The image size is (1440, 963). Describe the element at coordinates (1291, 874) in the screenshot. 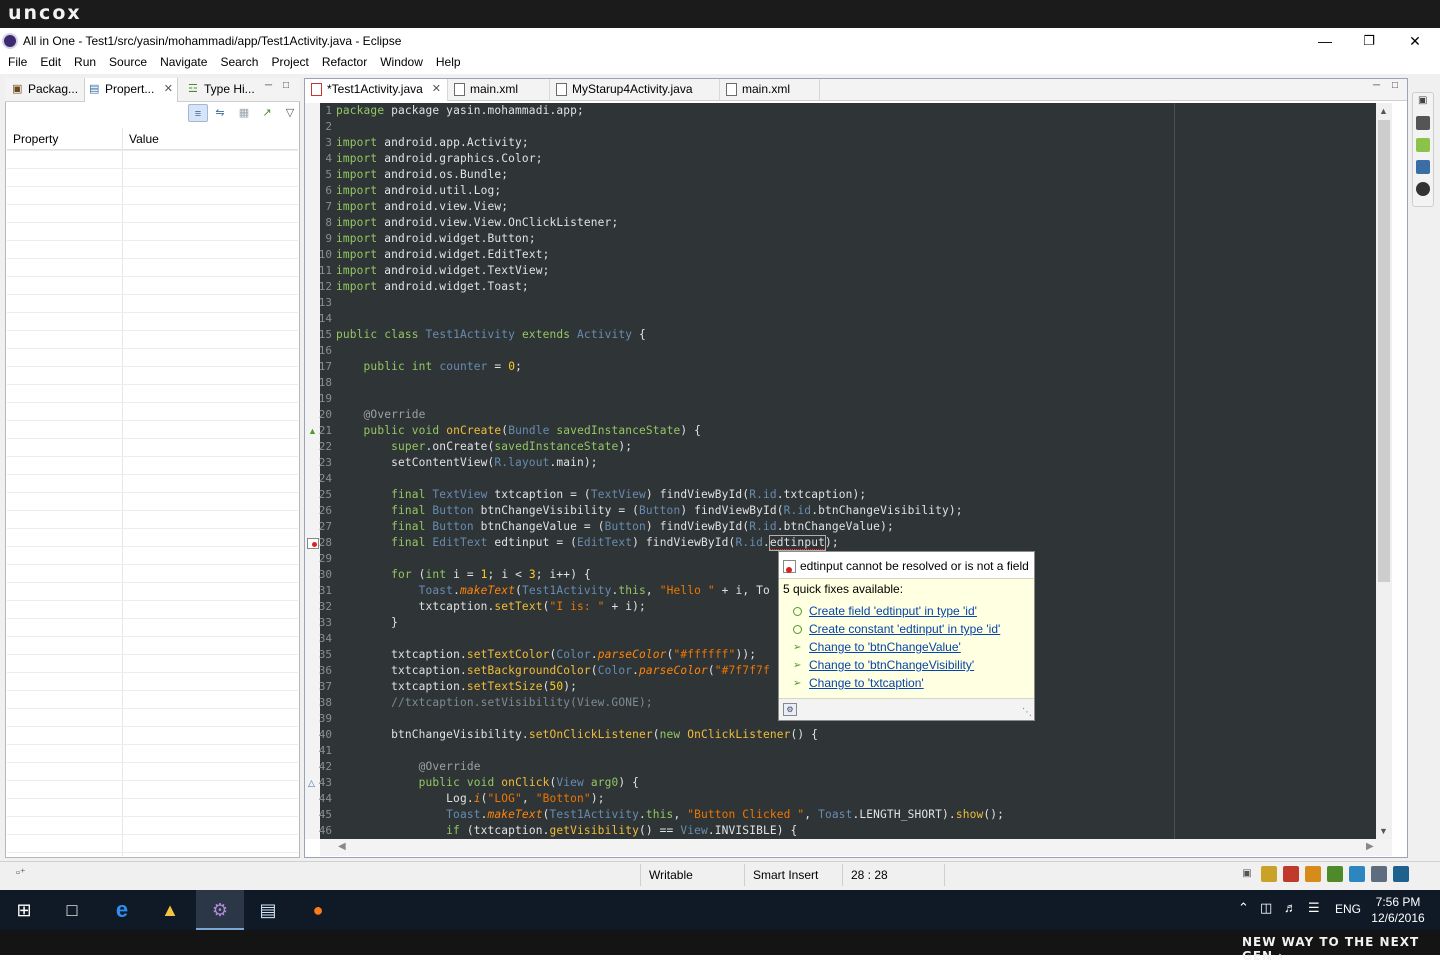

I see `debug-perspective-icon` at that location.